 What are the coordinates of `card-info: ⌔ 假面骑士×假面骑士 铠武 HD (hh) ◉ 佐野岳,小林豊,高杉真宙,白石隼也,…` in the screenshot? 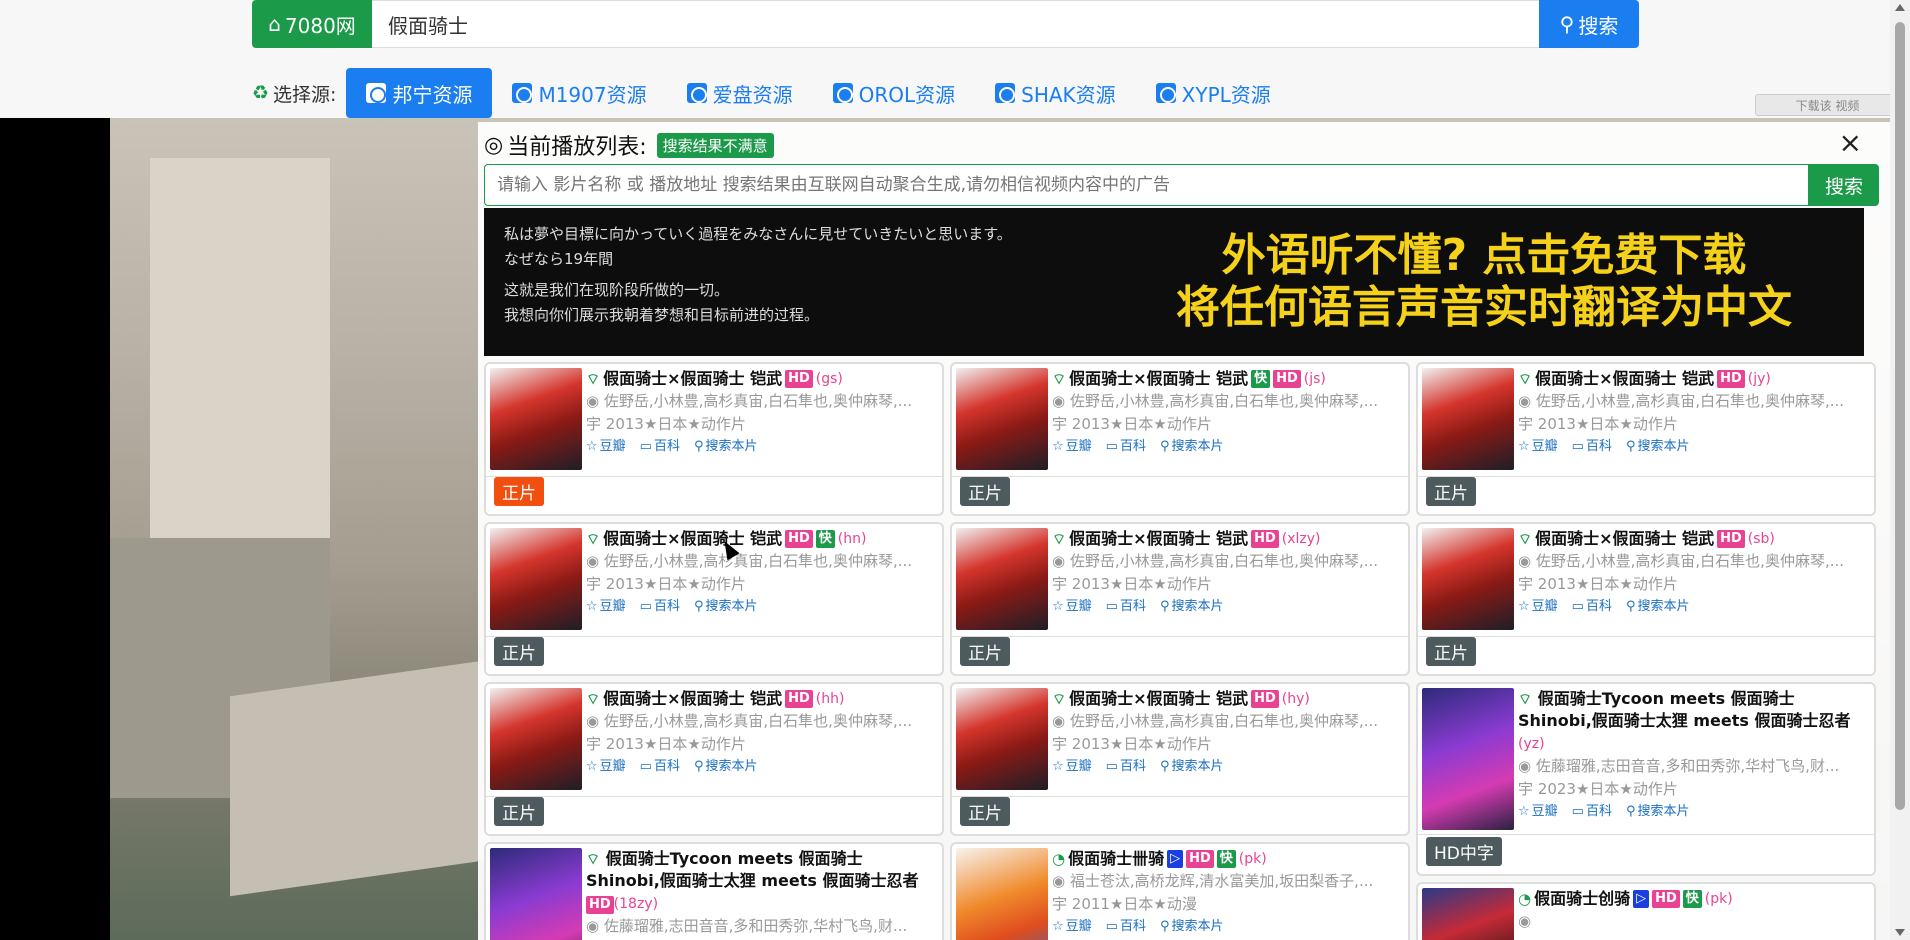 It's located at (761, 733).